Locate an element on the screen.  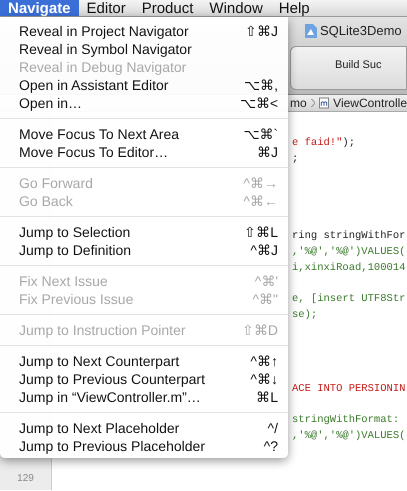
menu-item: Jump to Next Placeholder ^/ is located at coordinates (144, 428).